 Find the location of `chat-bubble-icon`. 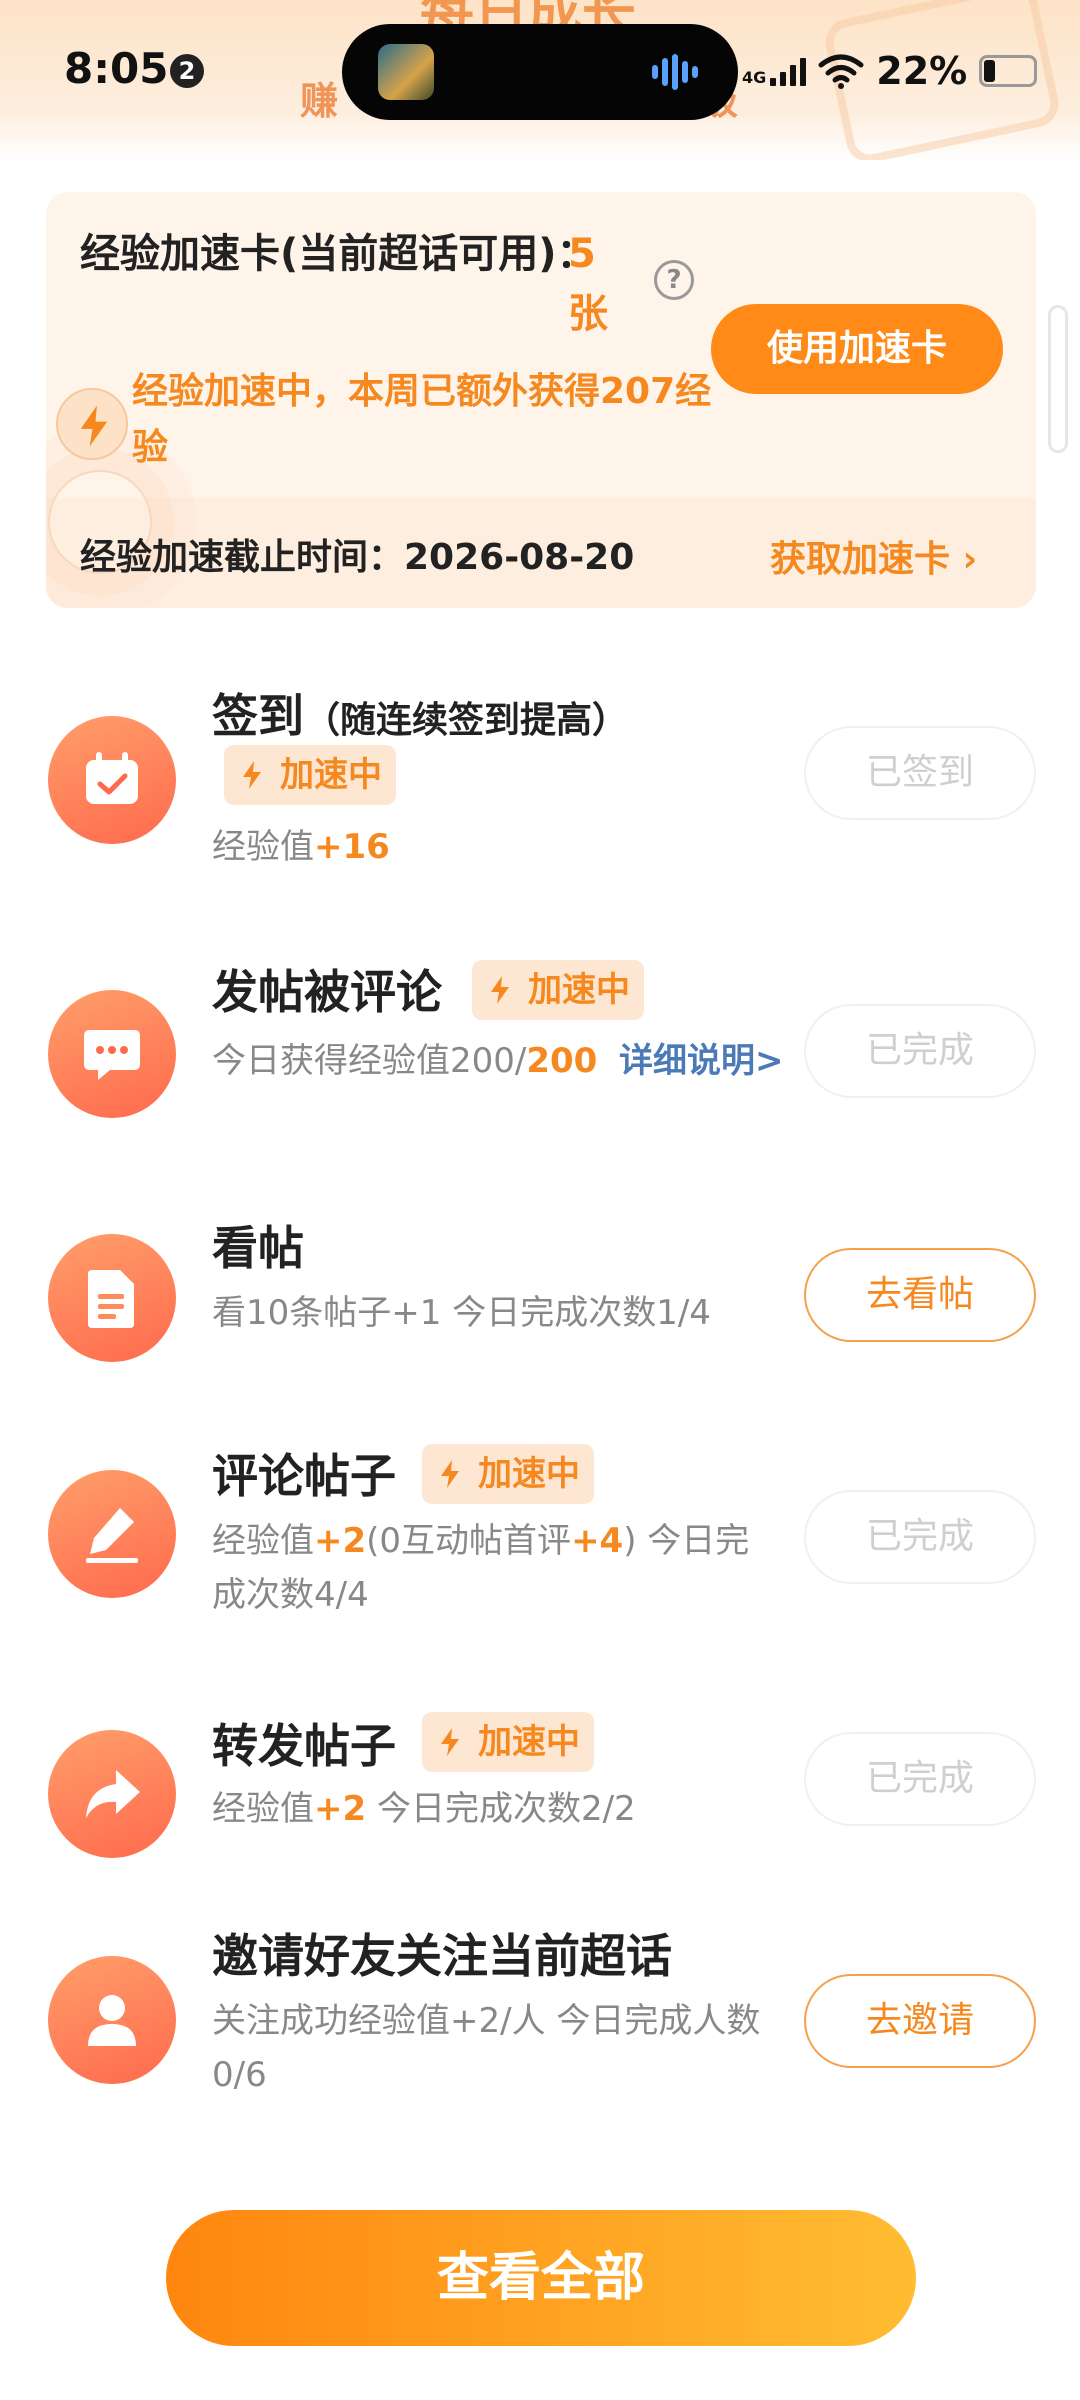

chat-bubble-icon is located at coordinates (112, 1054).